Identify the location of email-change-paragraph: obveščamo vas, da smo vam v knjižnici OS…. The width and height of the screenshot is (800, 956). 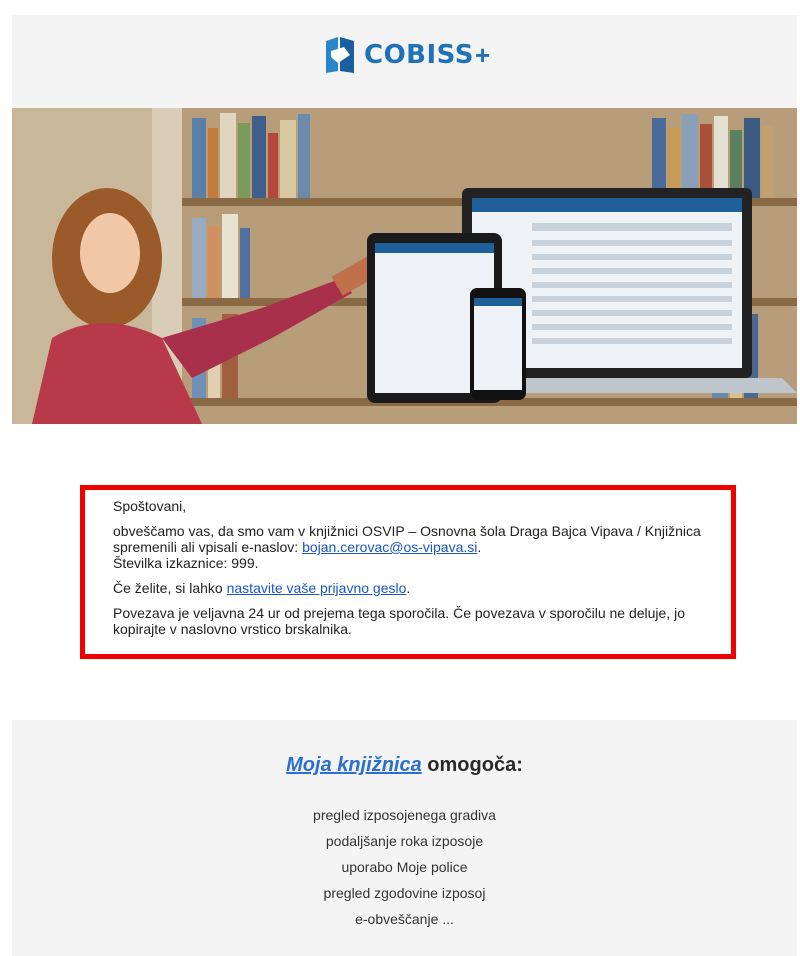
(408, 547).